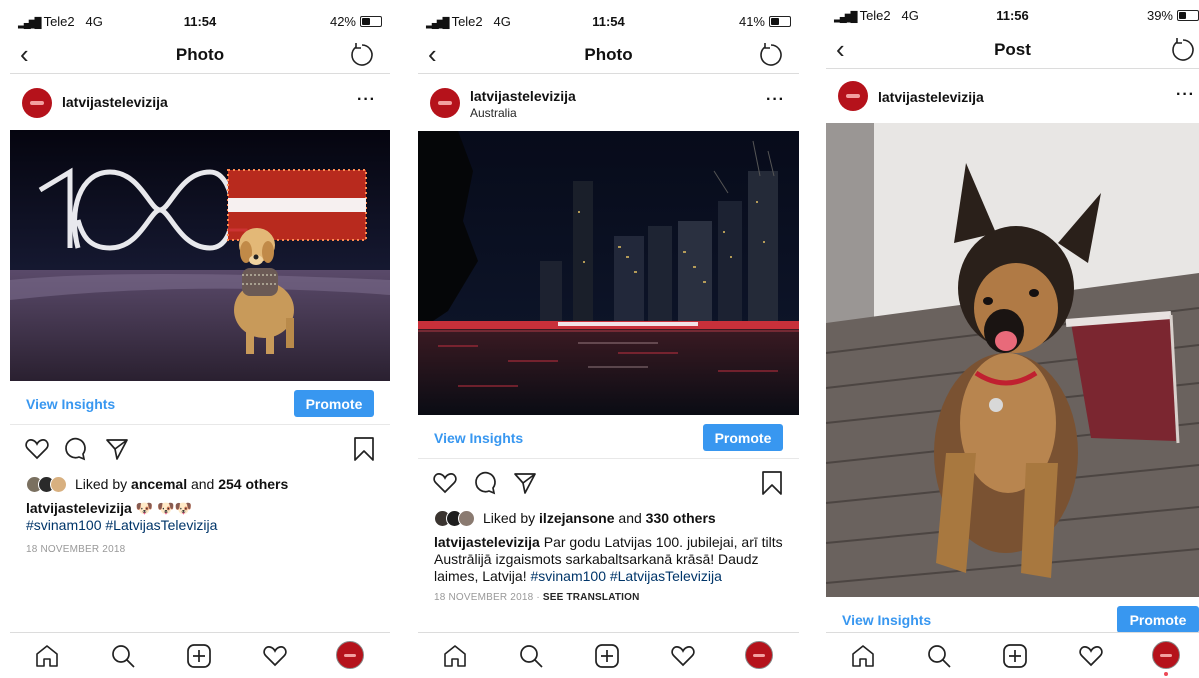  I want to click on status-time: 11:56, so click(1012, 15).